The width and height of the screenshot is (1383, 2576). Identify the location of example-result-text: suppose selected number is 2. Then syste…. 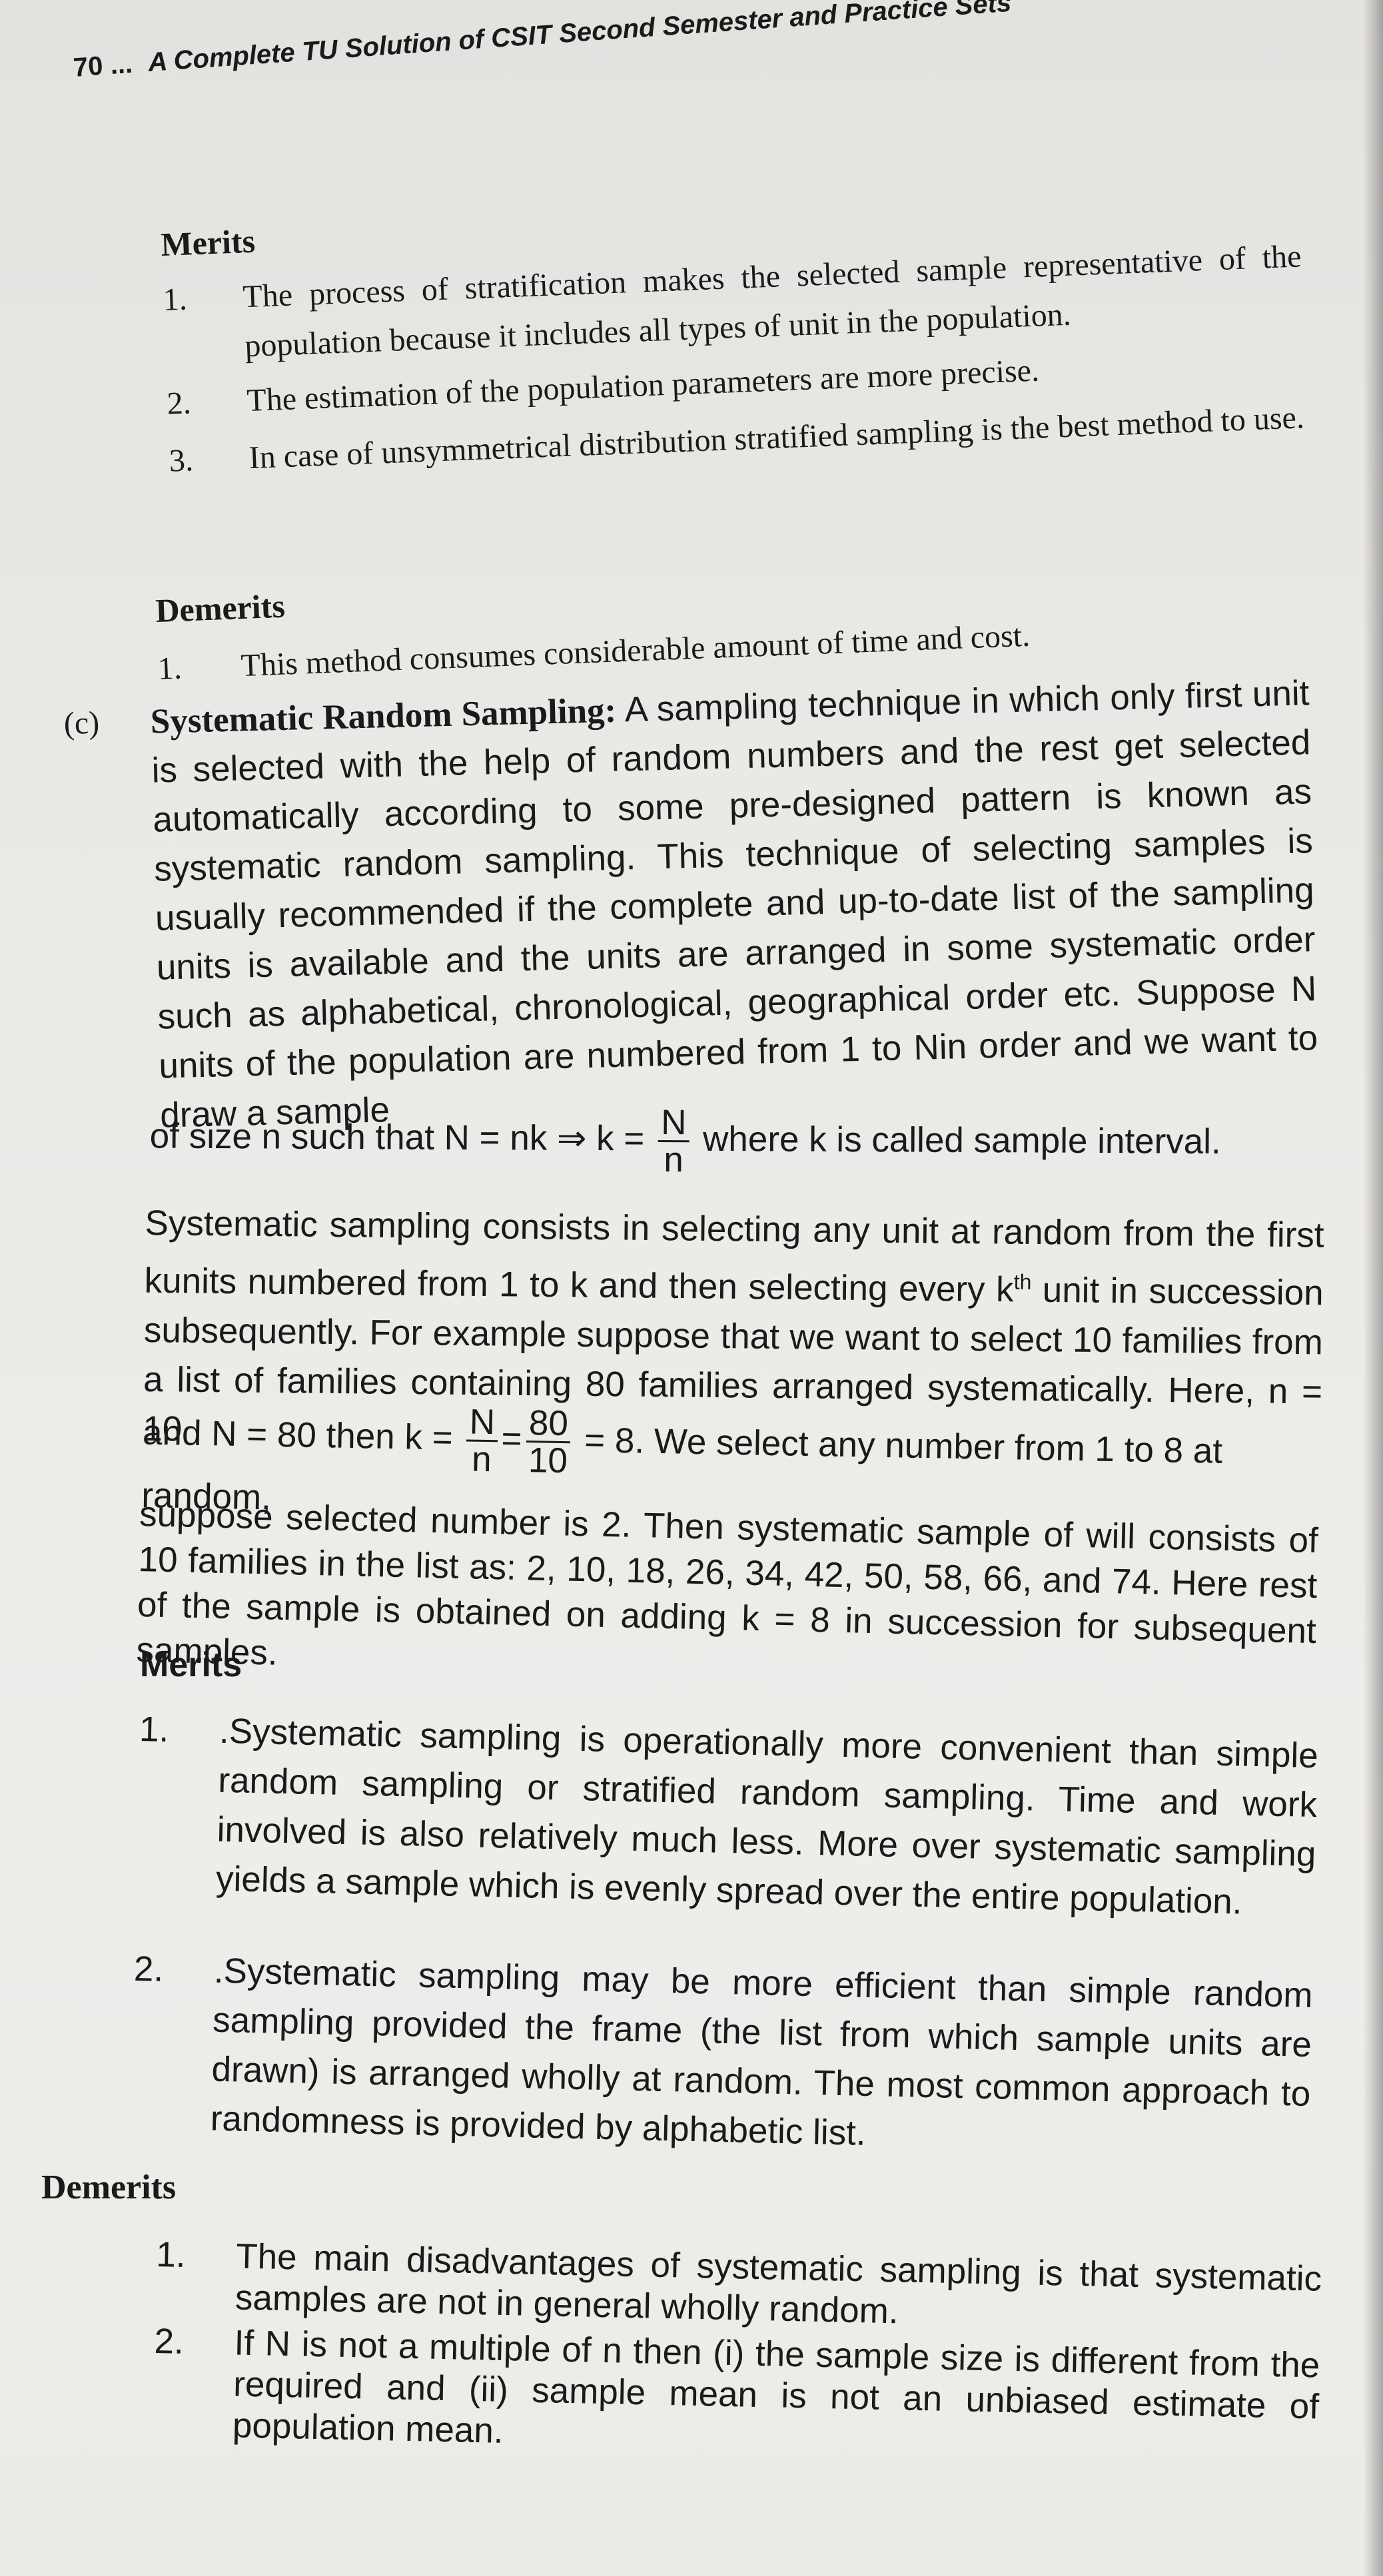
(727, 1583).